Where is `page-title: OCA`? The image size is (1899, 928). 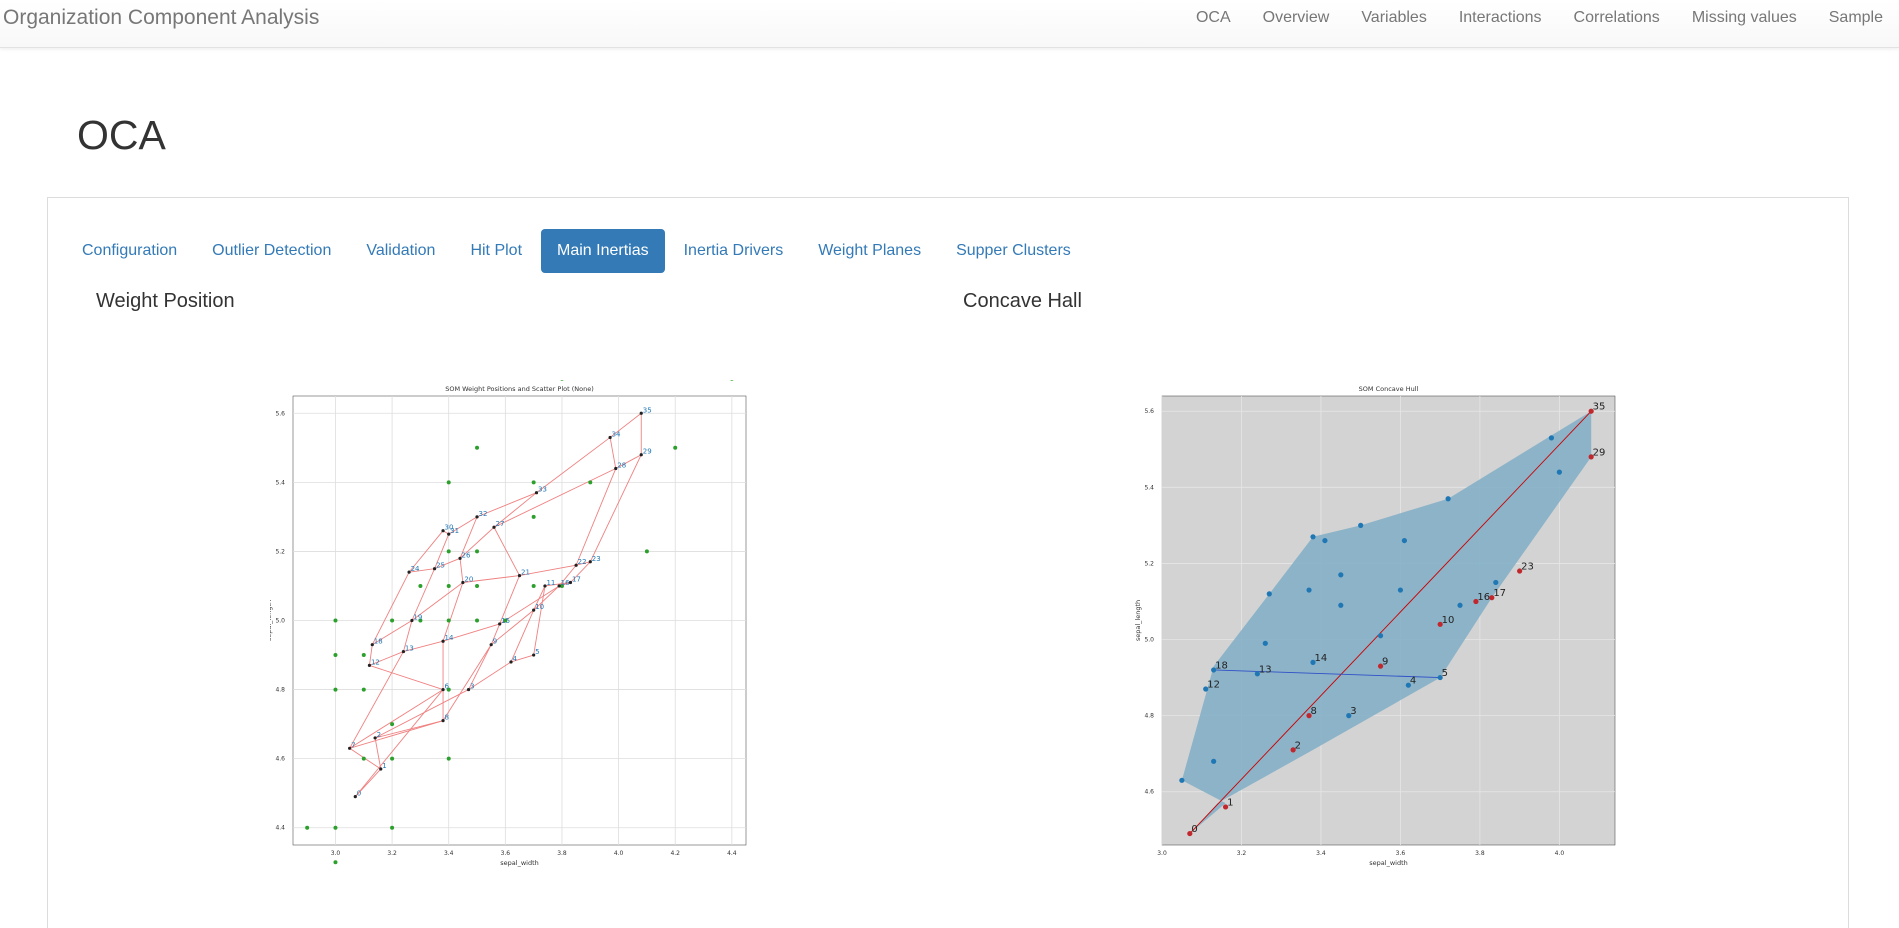
page-title: OCA is located at coordinates (121, 135).